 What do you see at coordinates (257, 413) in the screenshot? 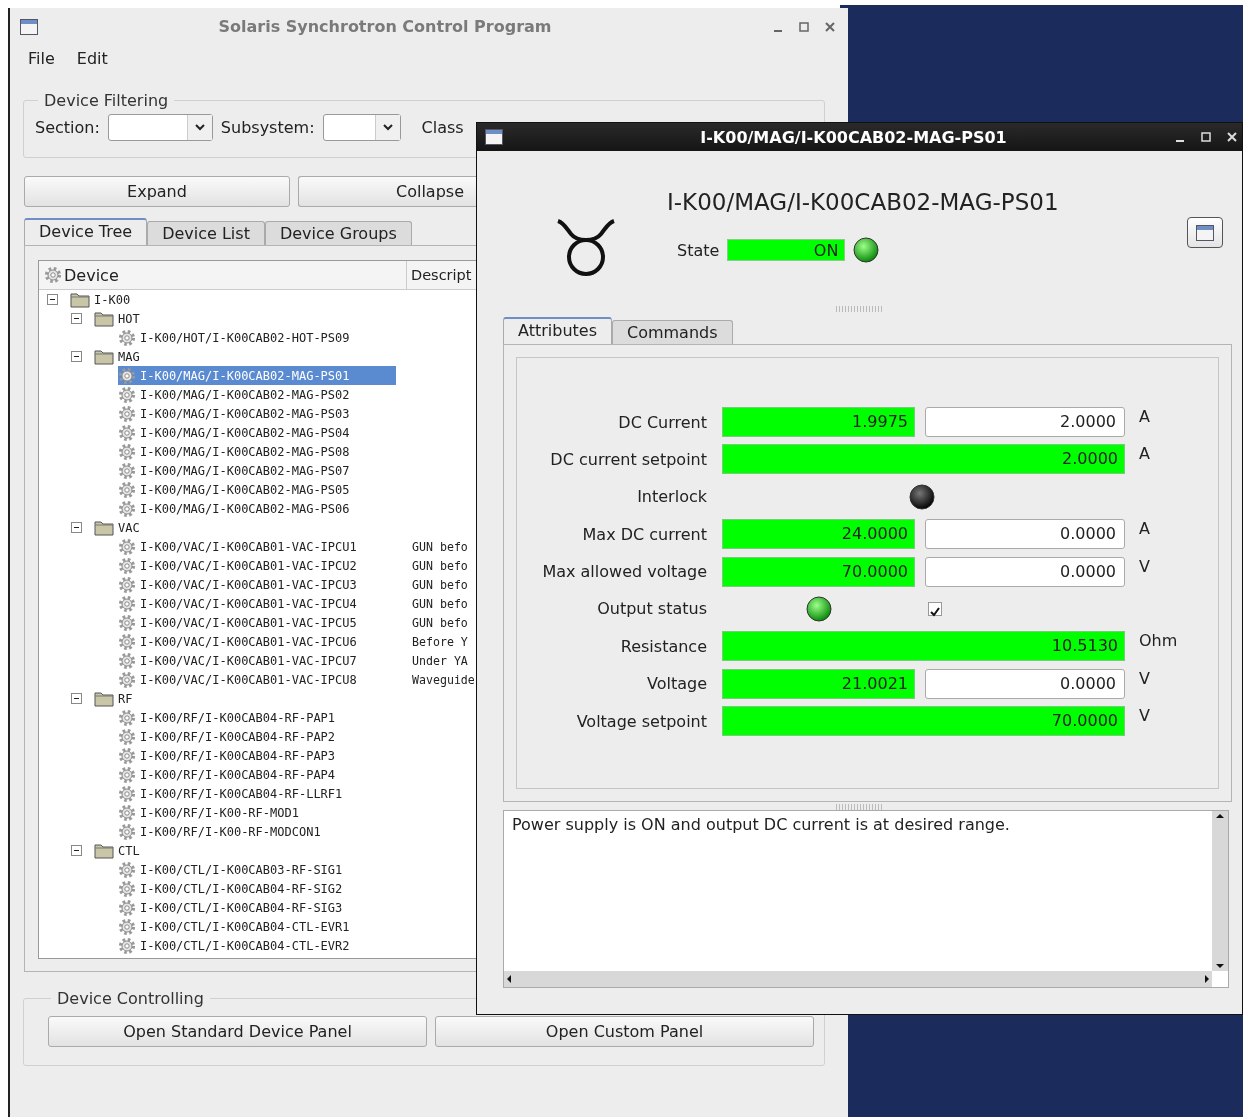
I see `tree-item: I-K00/MAG/I-K00CAB02-MAG-PS03` at bounding box center [257, 413].